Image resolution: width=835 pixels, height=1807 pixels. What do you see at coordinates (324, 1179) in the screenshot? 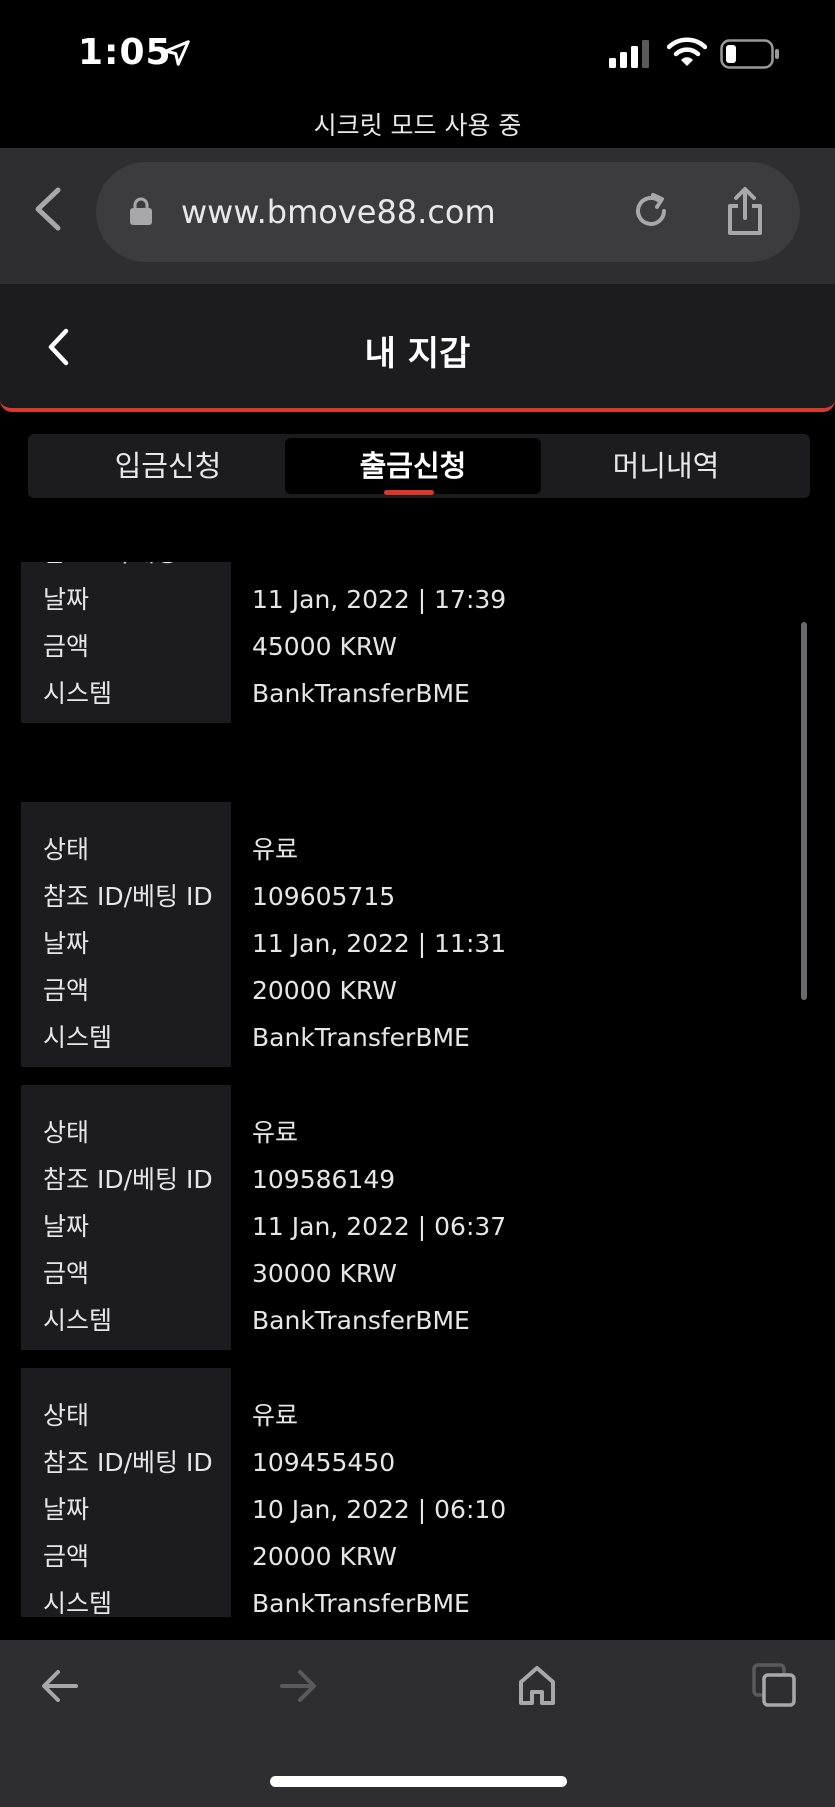
I see `row-value: 109586149` at bounding box center [324, 1179].